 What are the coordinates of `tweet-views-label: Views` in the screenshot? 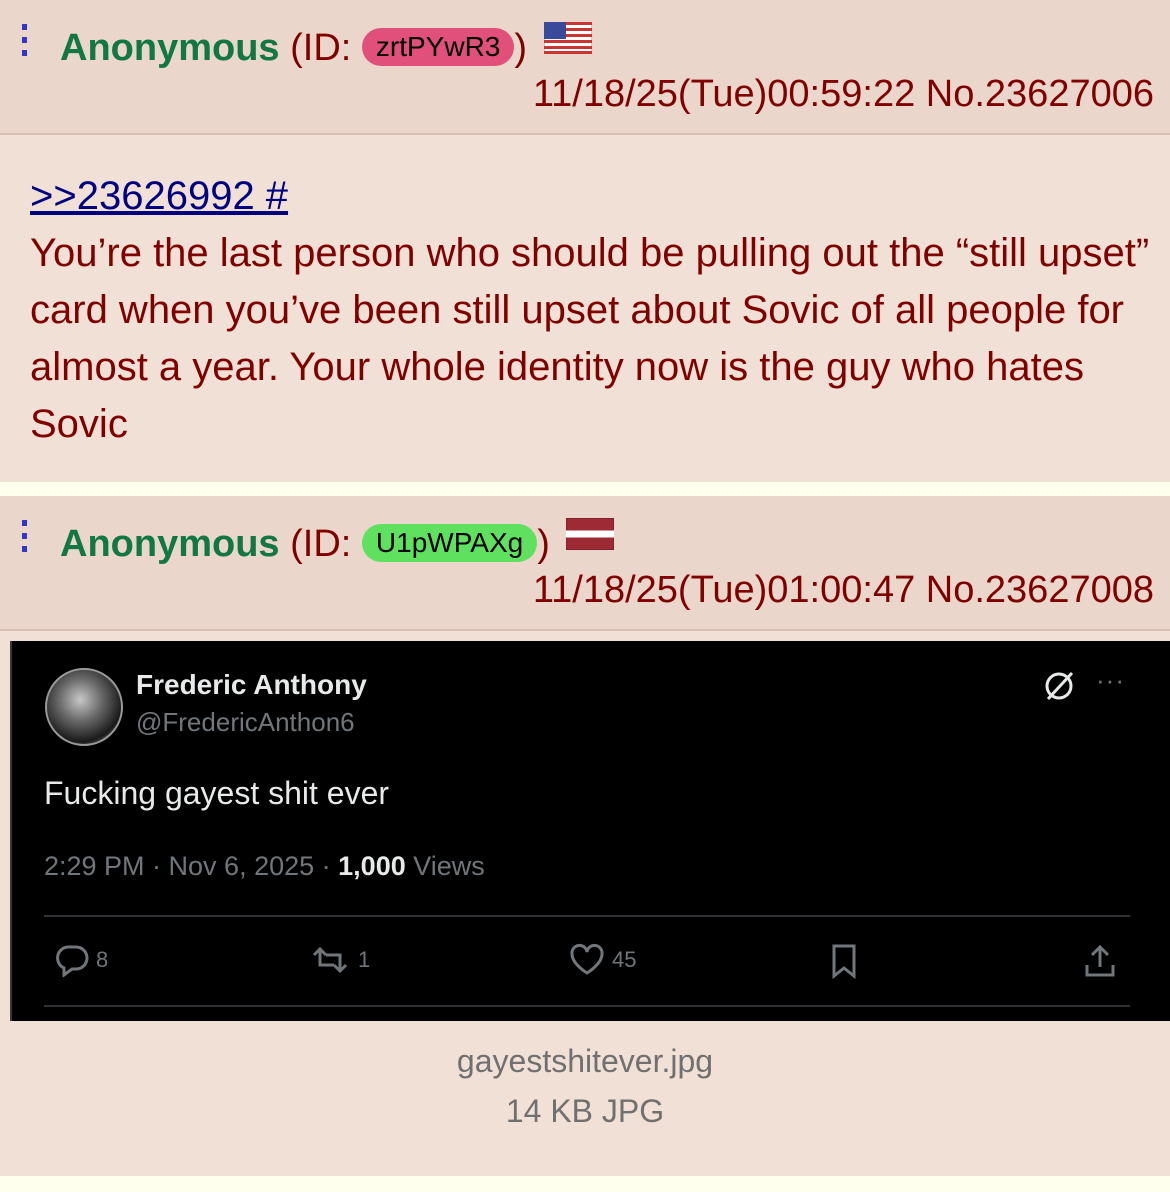 It's located at (449, 866).